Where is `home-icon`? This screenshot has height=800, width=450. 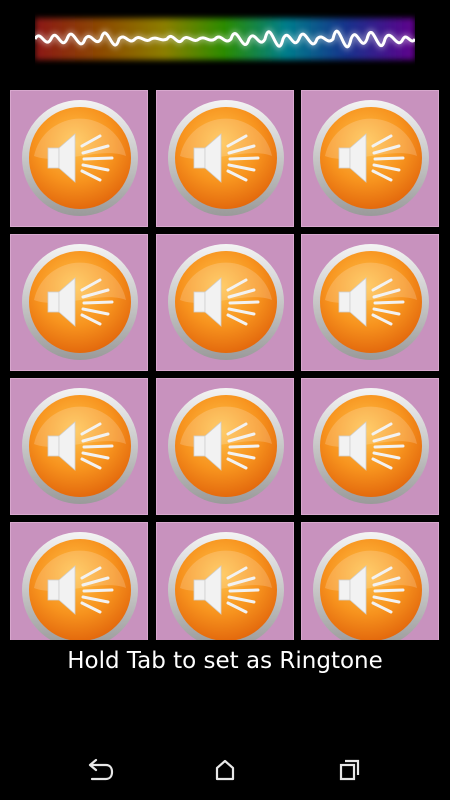
home-icon is located at coordinates (225, 770).